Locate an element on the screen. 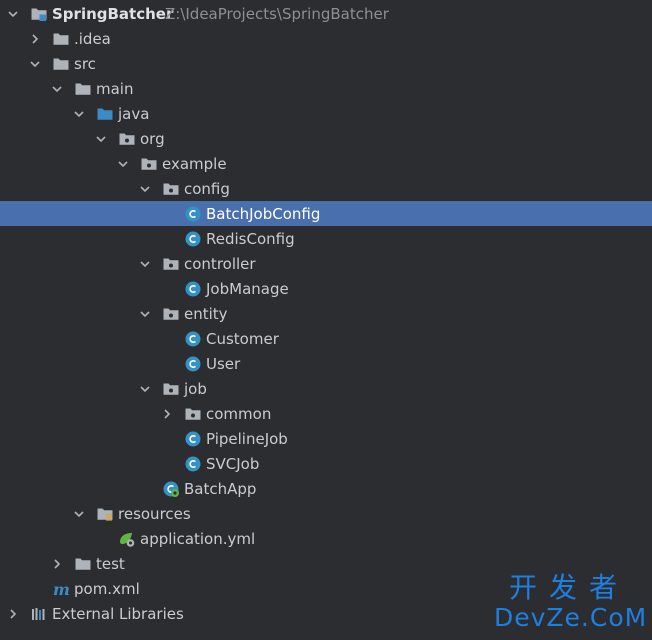 This screenshot has height=640, width=652. tree-item-label: config is located at coordinates (207, 188).